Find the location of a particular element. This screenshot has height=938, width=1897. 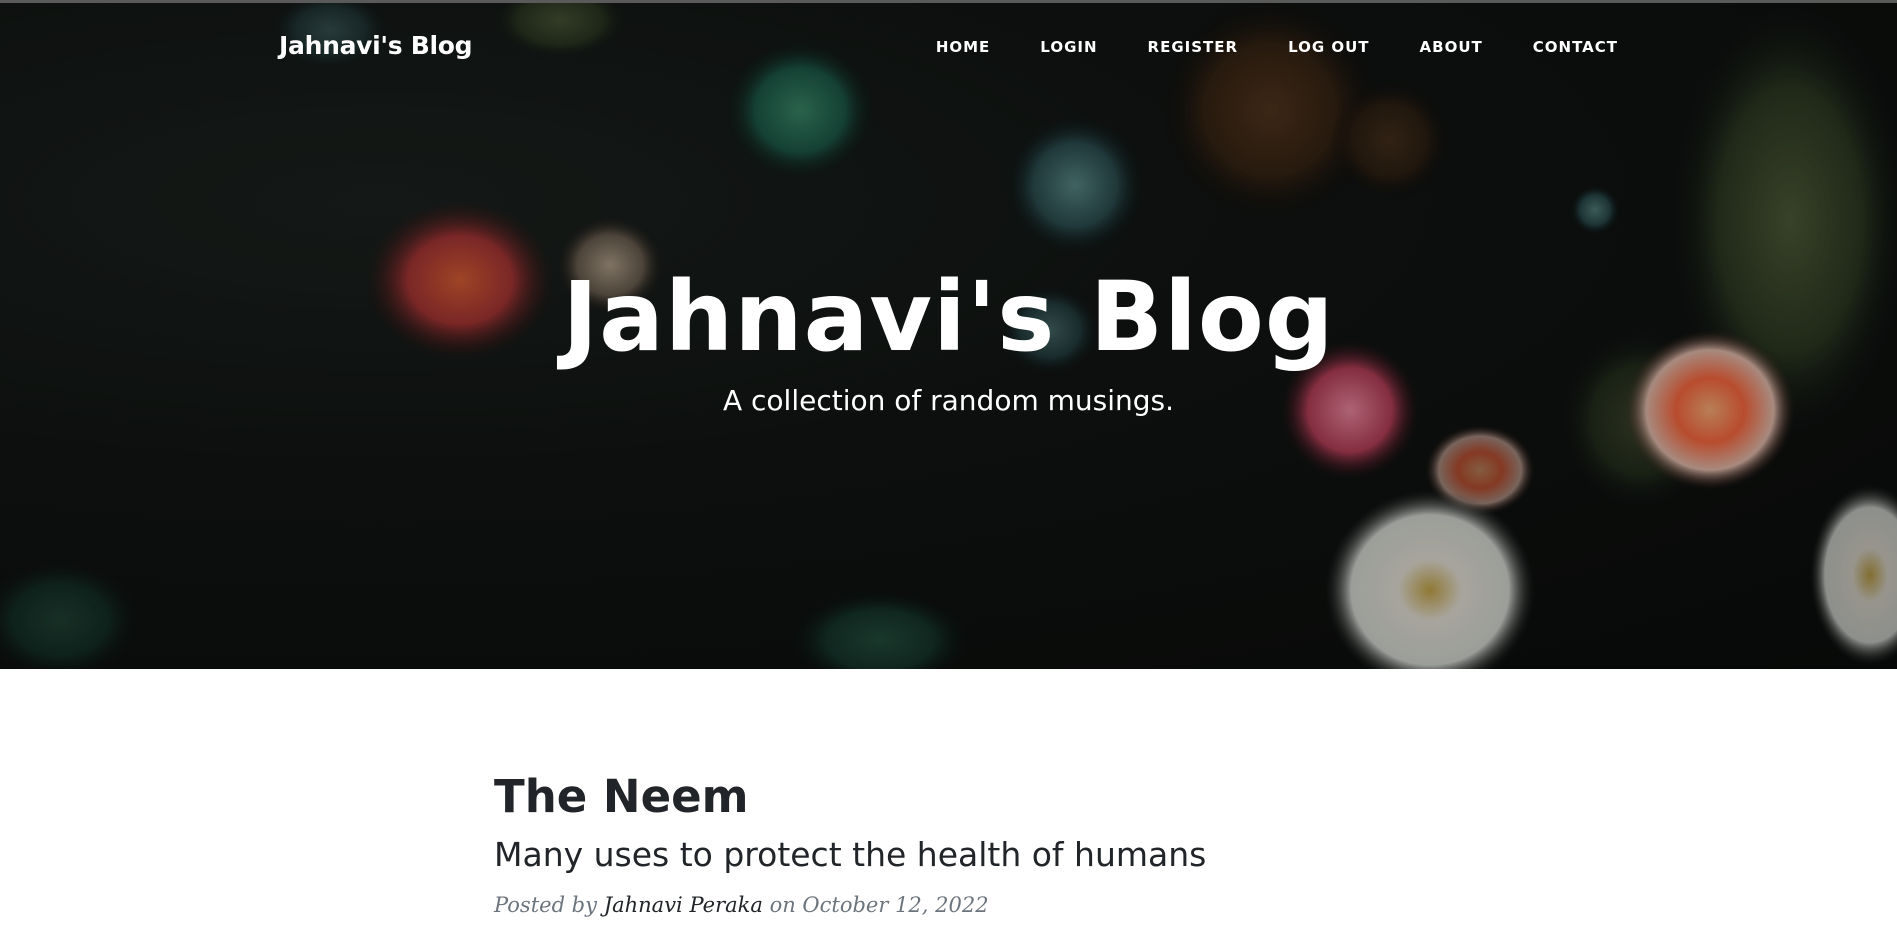

hero-title: Jahnavi's Blog is located at coordinates (948, 317).